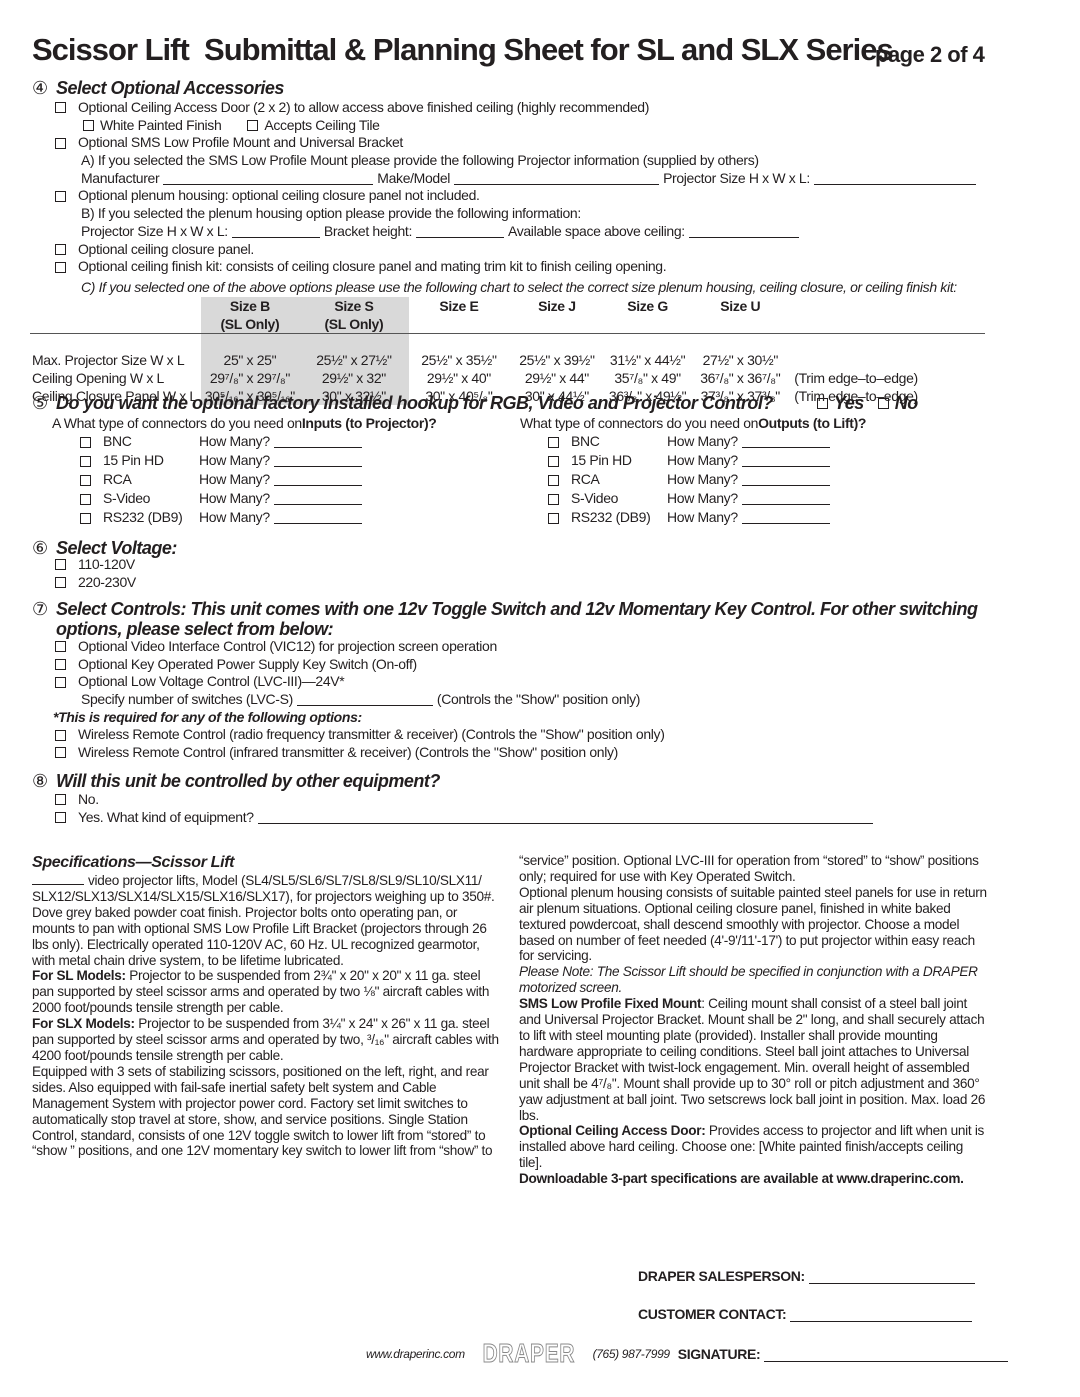 Image resolution: width=1080 pixels, height=1397 pixels. I want to click on checkbox-finish-kit, so click(60, 267).